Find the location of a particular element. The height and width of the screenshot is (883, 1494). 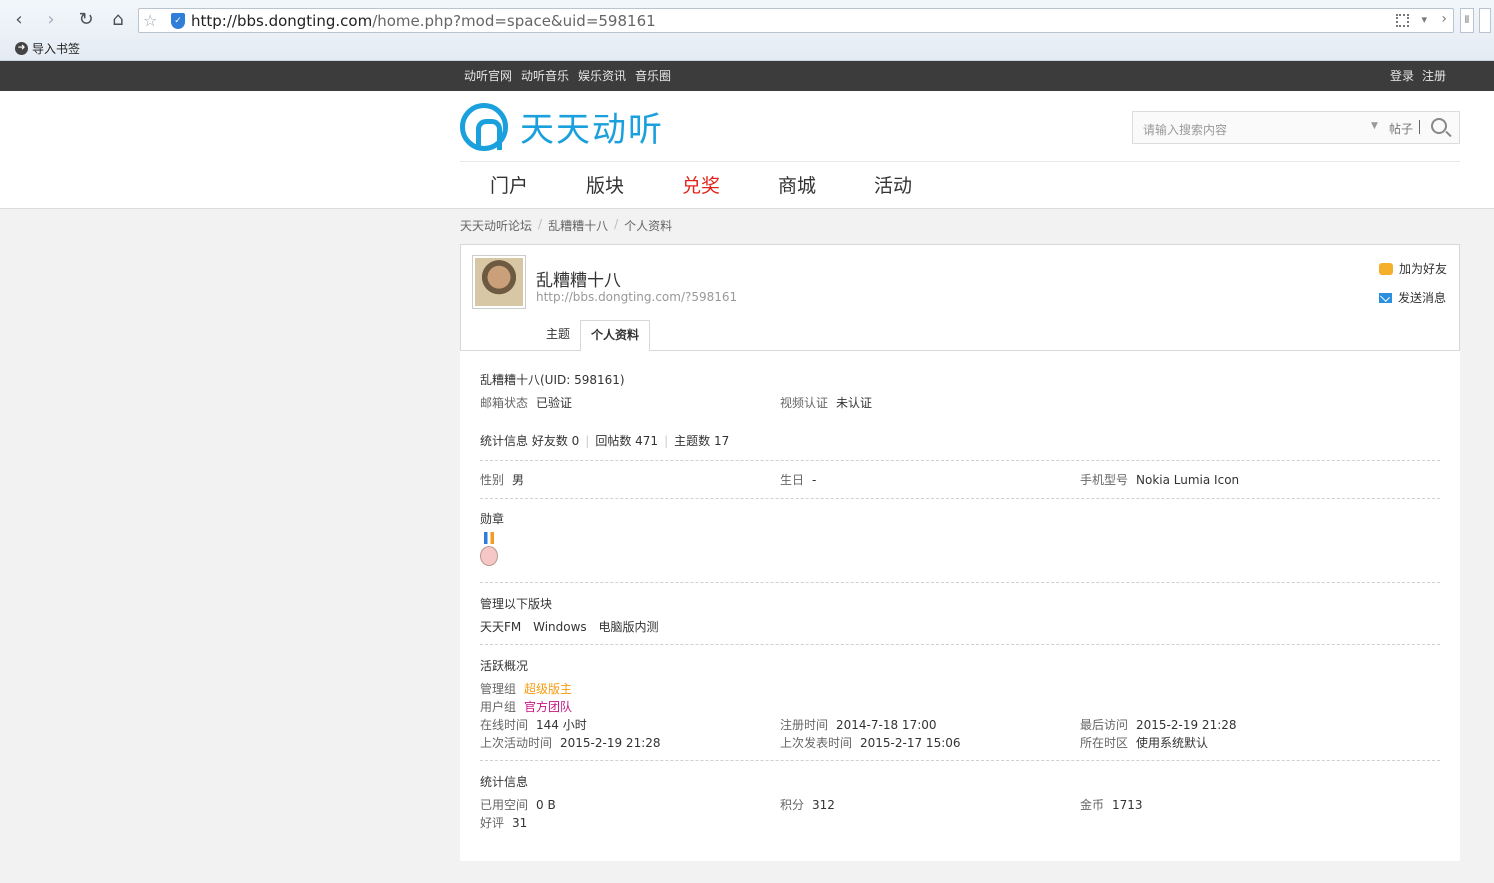

register-time-value: 2014-7-18 17:00 is located at coordinates (886, 725).